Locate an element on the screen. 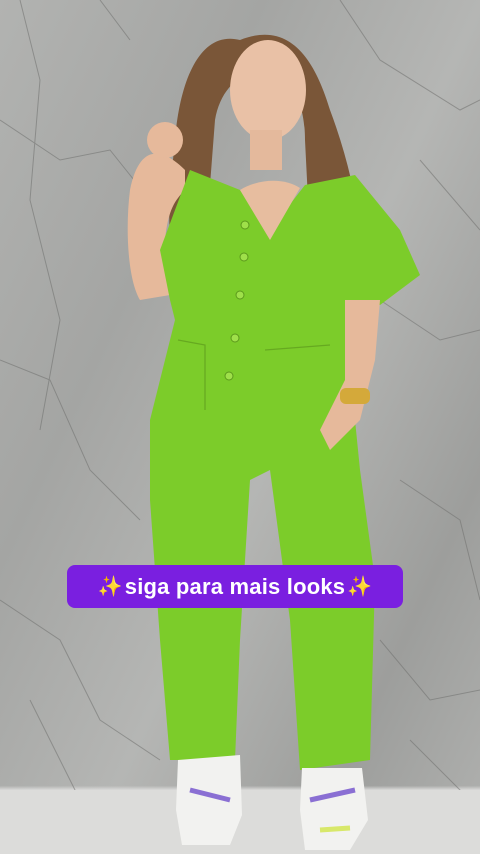  caption-pill: ✨ siga para mais looks ✨ is located at coordinates (235, 586).